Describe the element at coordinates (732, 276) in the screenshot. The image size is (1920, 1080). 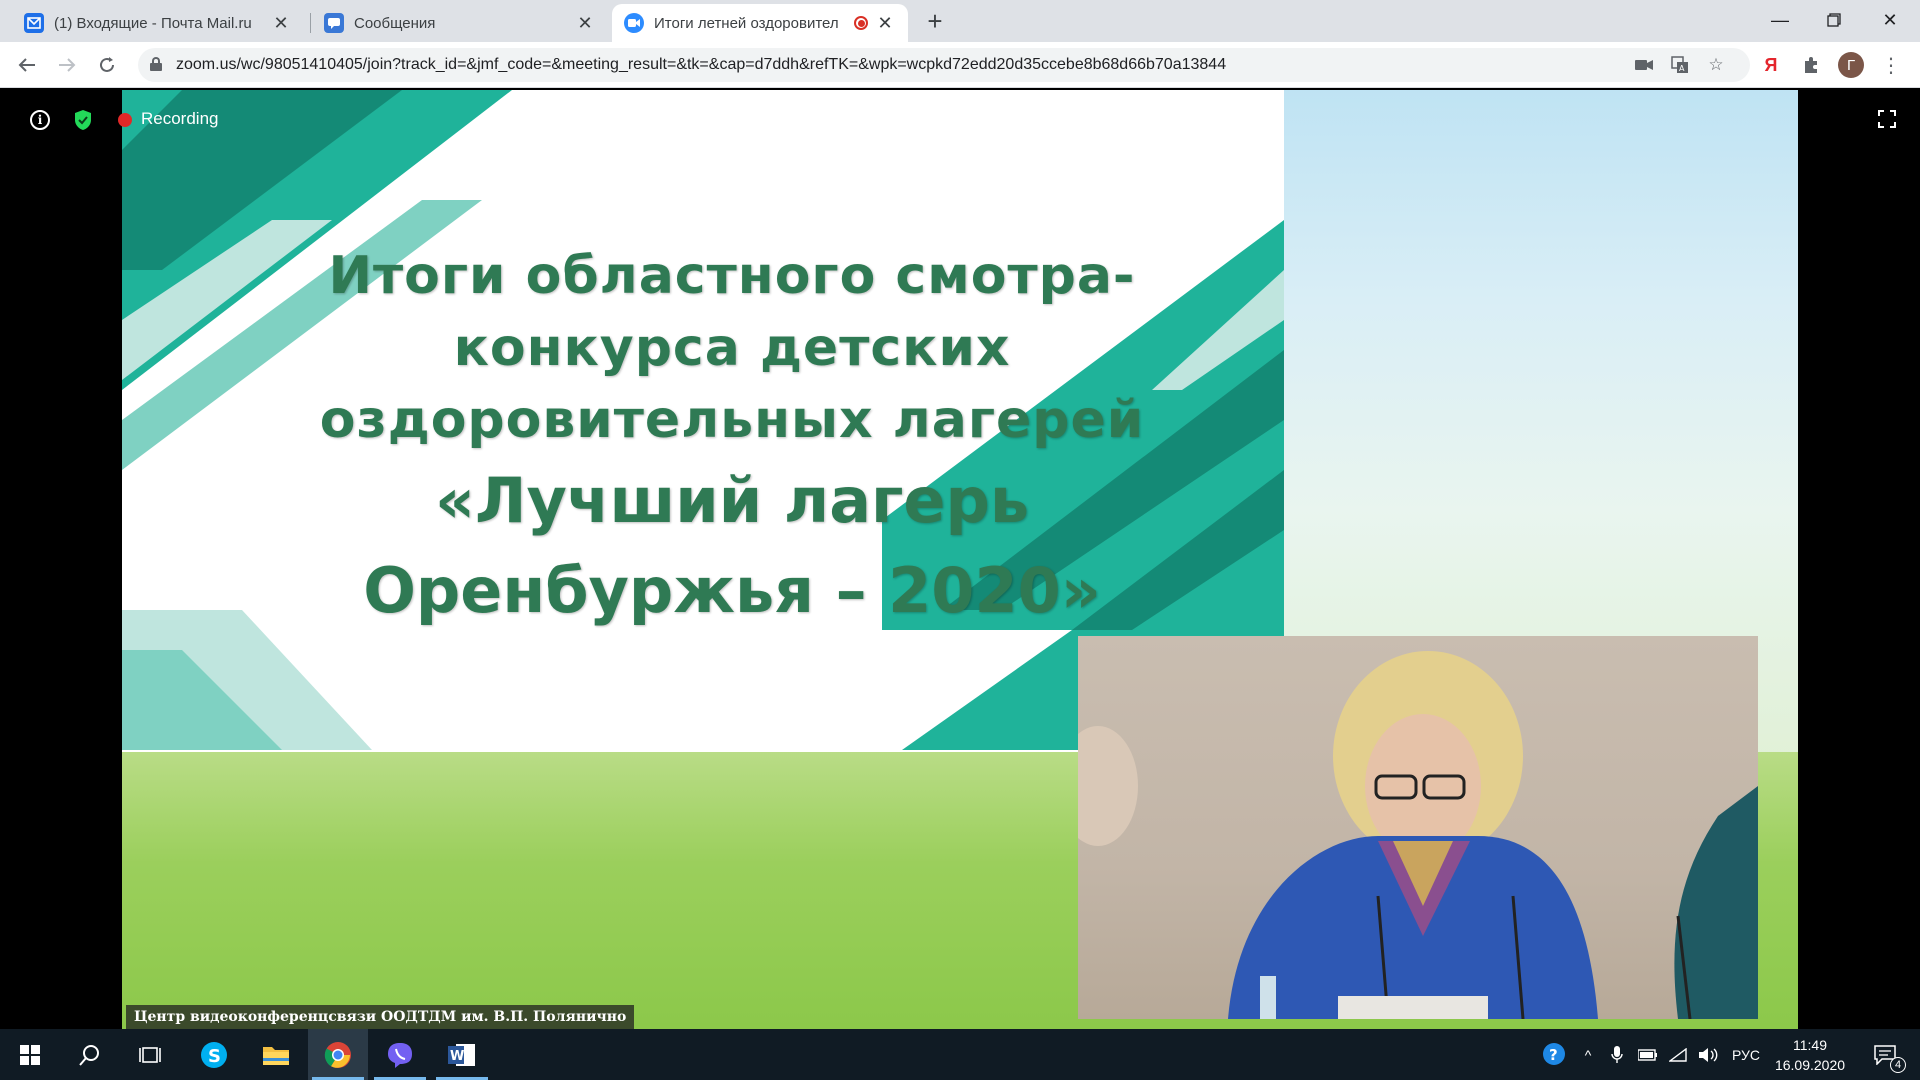
I see `slide-title-line: Итоги областного смотра-` at that location.